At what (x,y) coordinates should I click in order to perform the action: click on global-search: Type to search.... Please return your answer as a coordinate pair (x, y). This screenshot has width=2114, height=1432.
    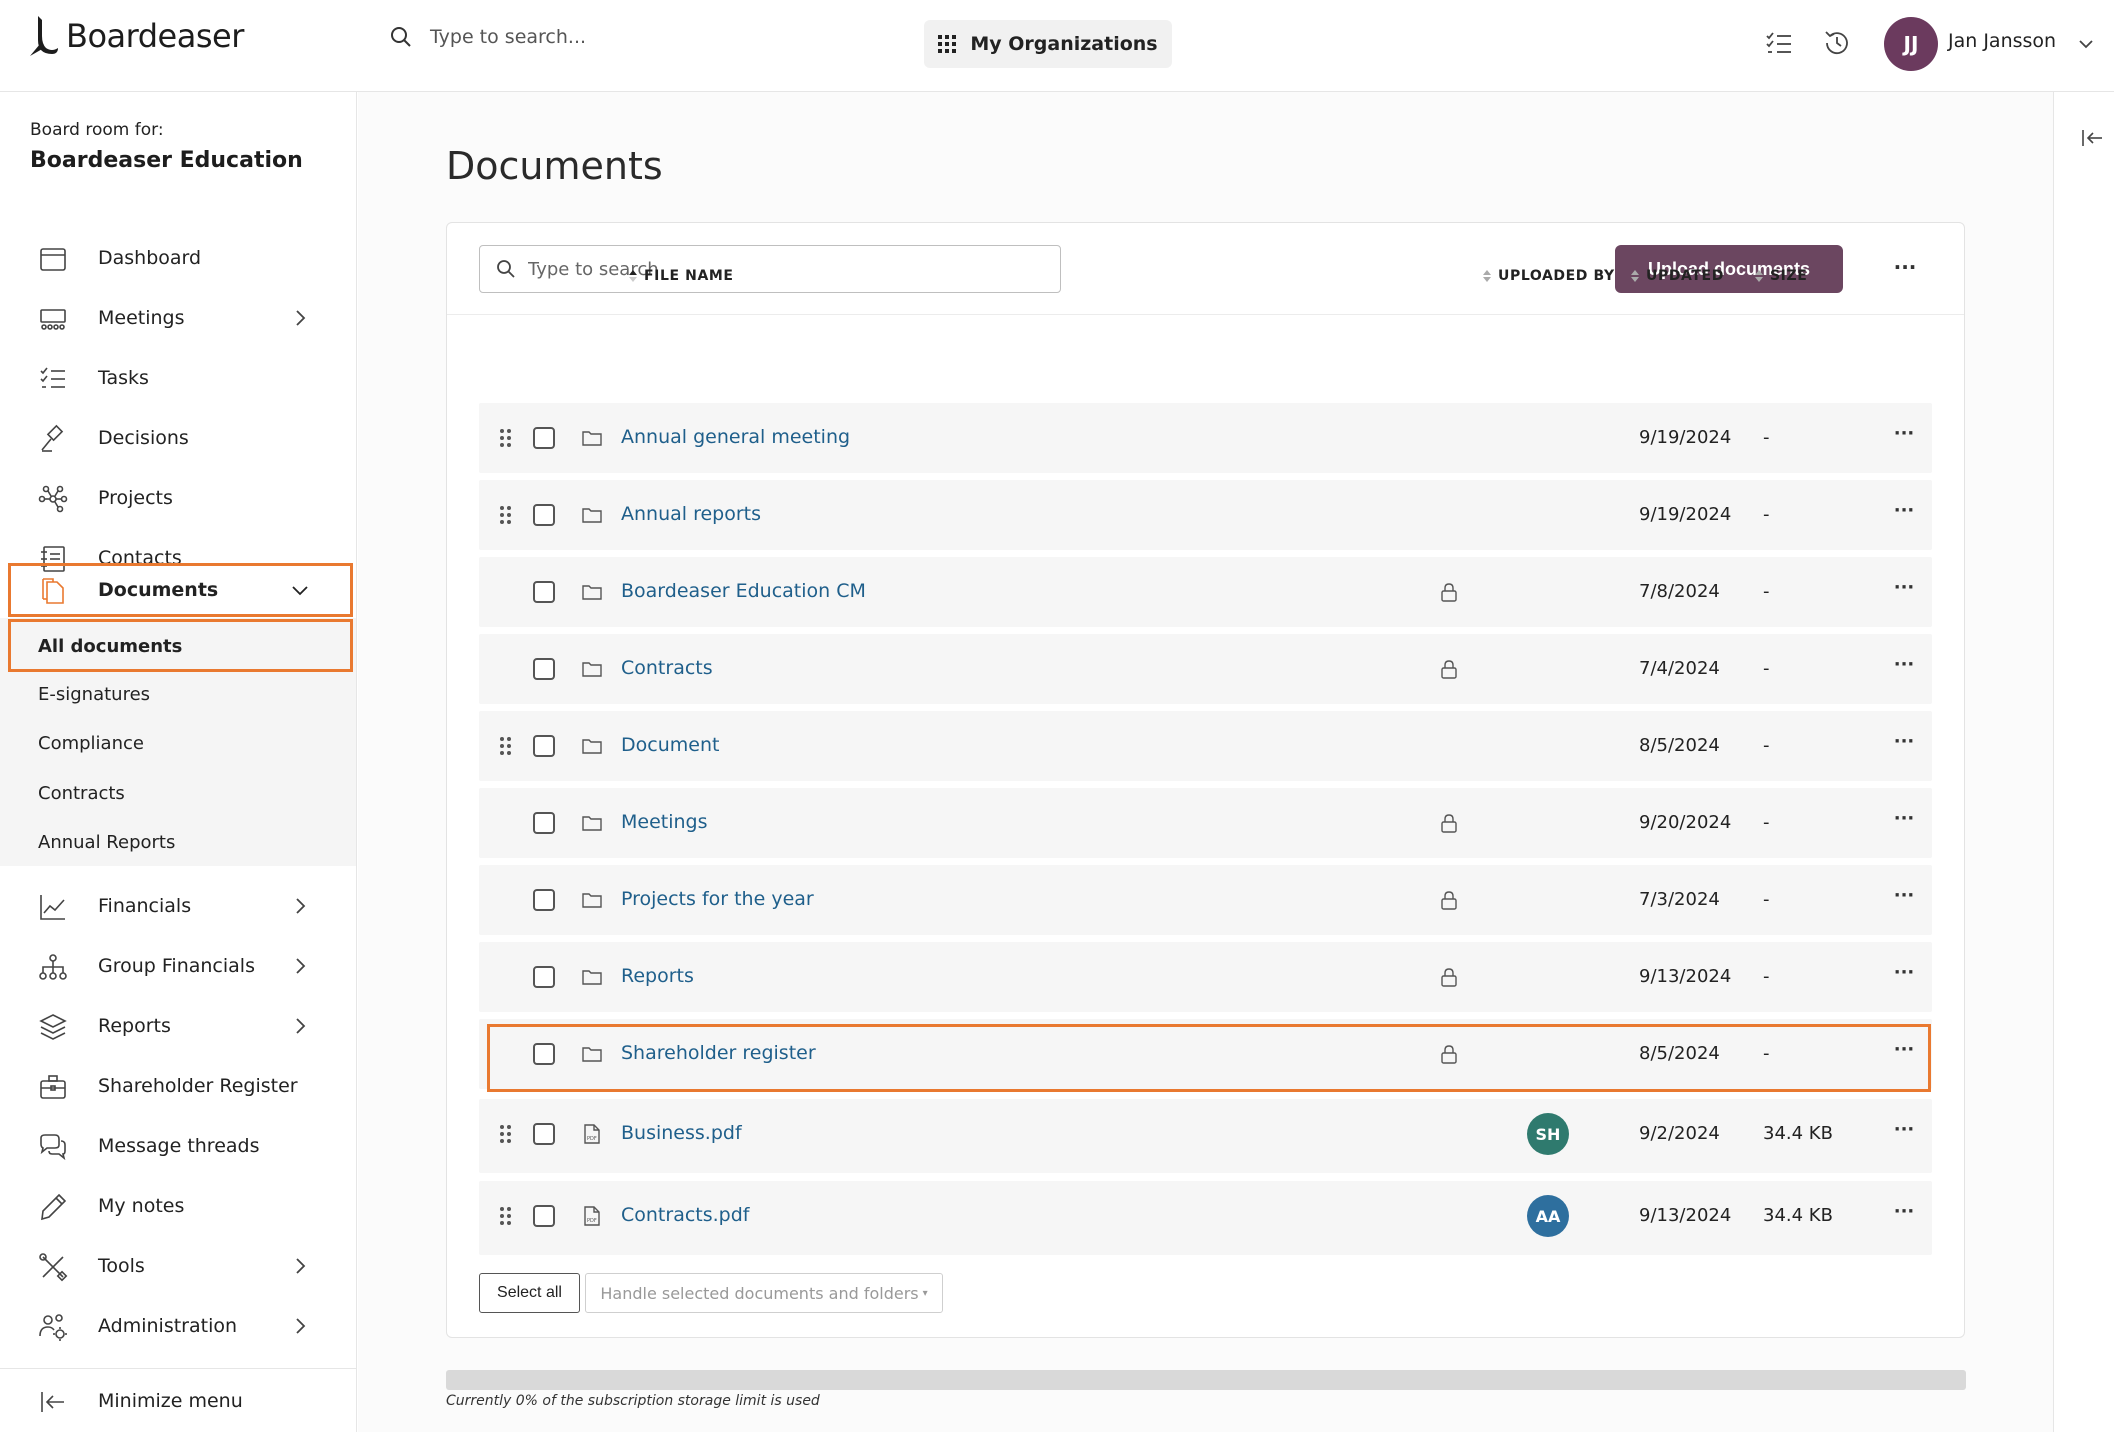
    Looking at the image, I should click on (488, 37).